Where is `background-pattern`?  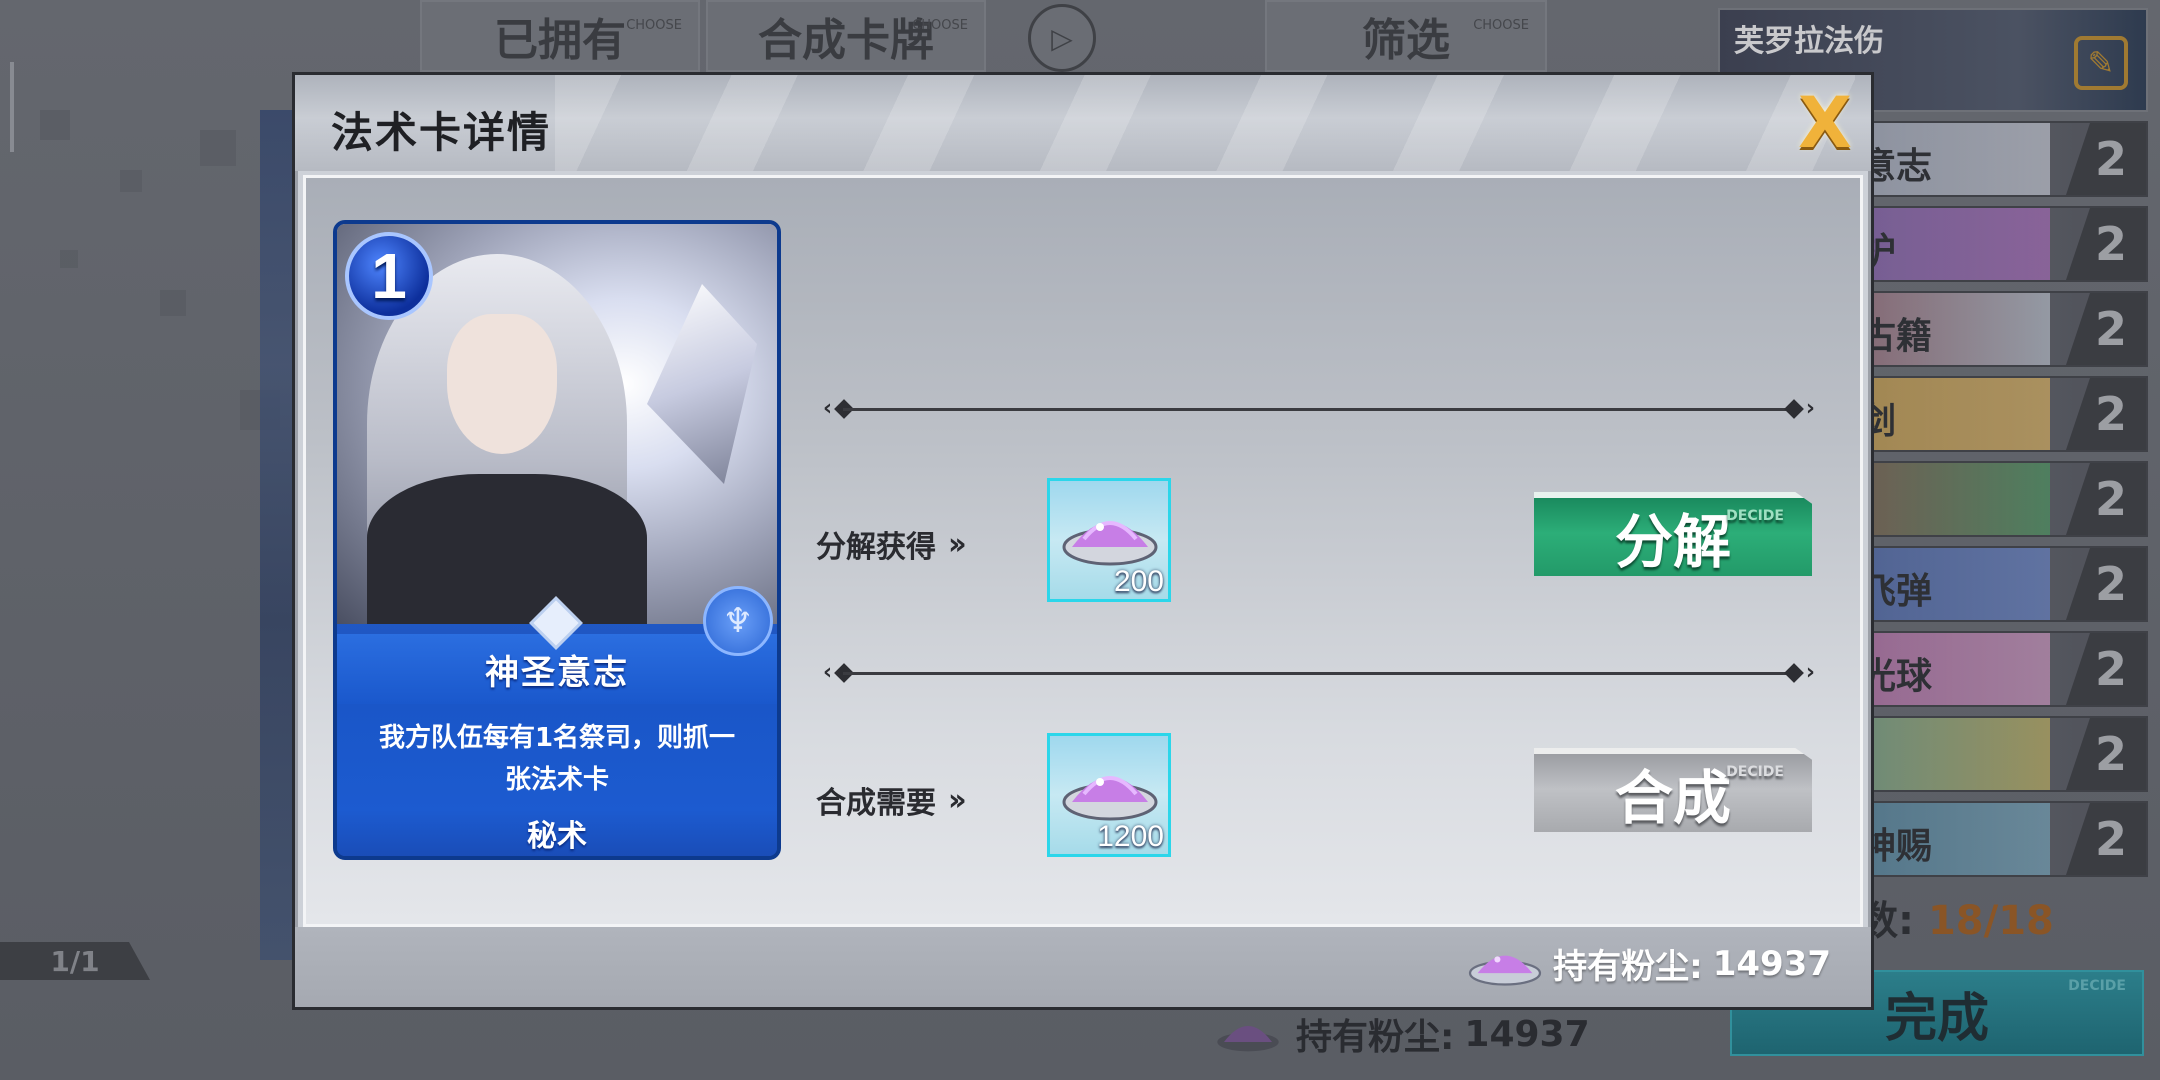
background-pattern is located at coordinates (150, 350).